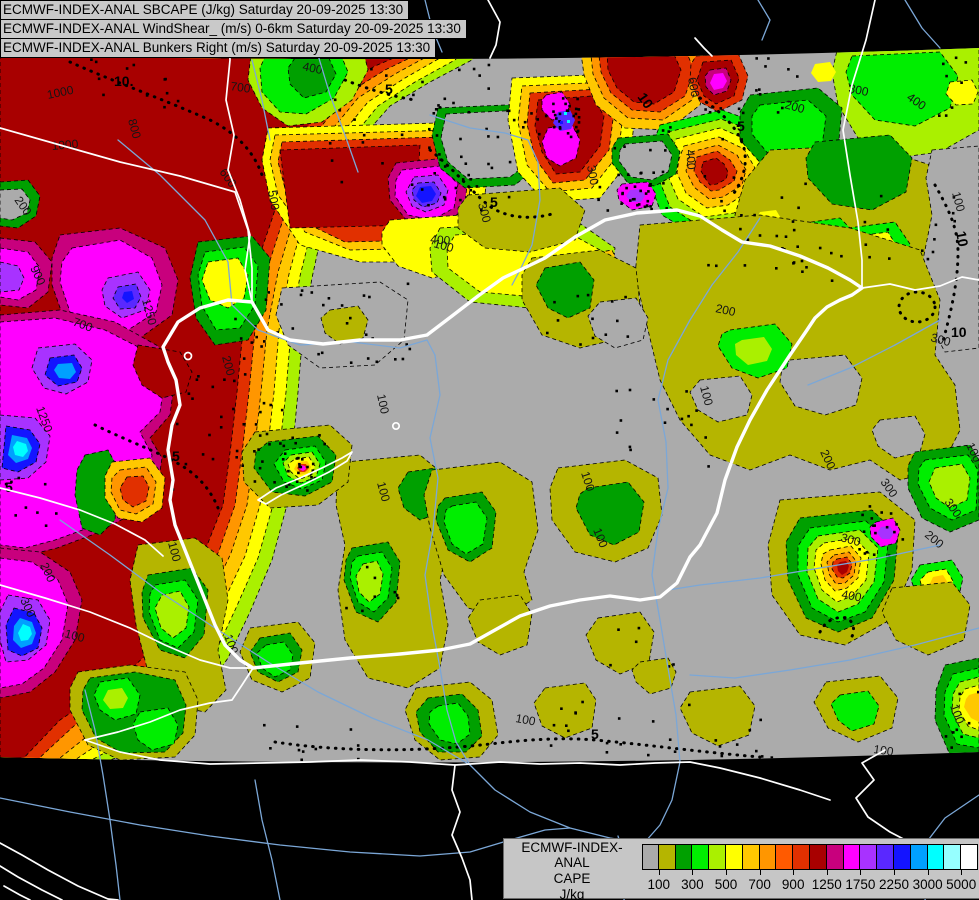 The image size is (979, 900). What do you see at coordinates (241, 87) in the screenshot?
I see `contour-label: 700` at bounding box center [241, 87].